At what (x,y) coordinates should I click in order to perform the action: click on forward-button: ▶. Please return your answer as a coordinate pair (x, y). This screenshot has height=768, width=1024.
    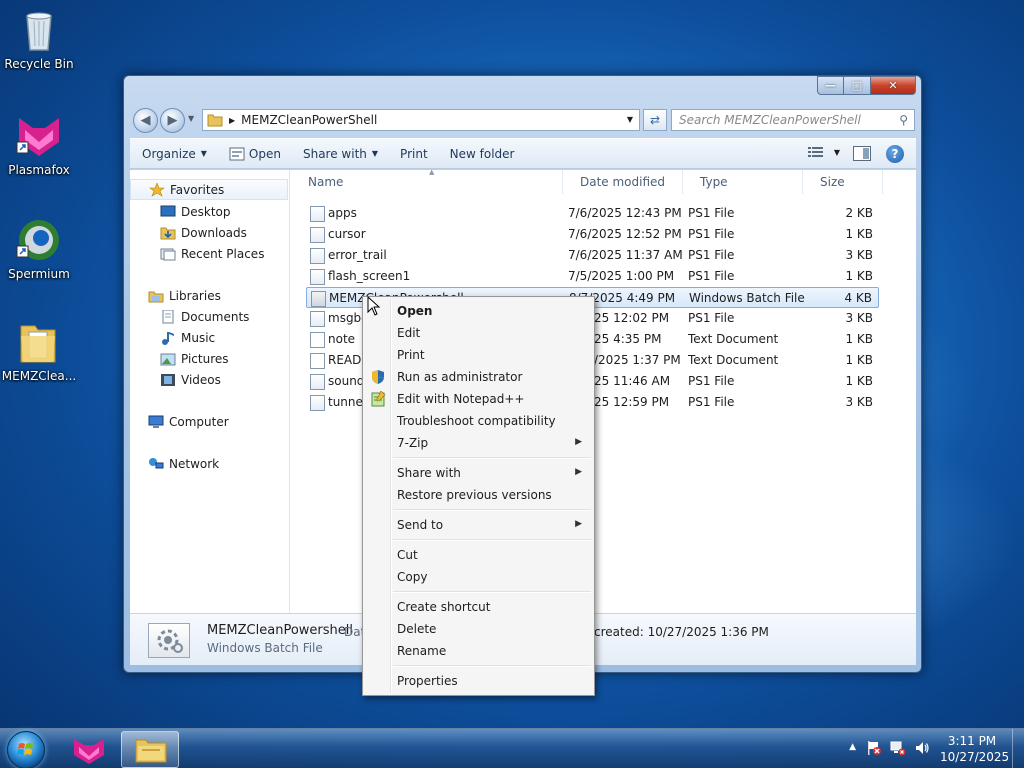
    Looking at the image, I should click on (172, 120).